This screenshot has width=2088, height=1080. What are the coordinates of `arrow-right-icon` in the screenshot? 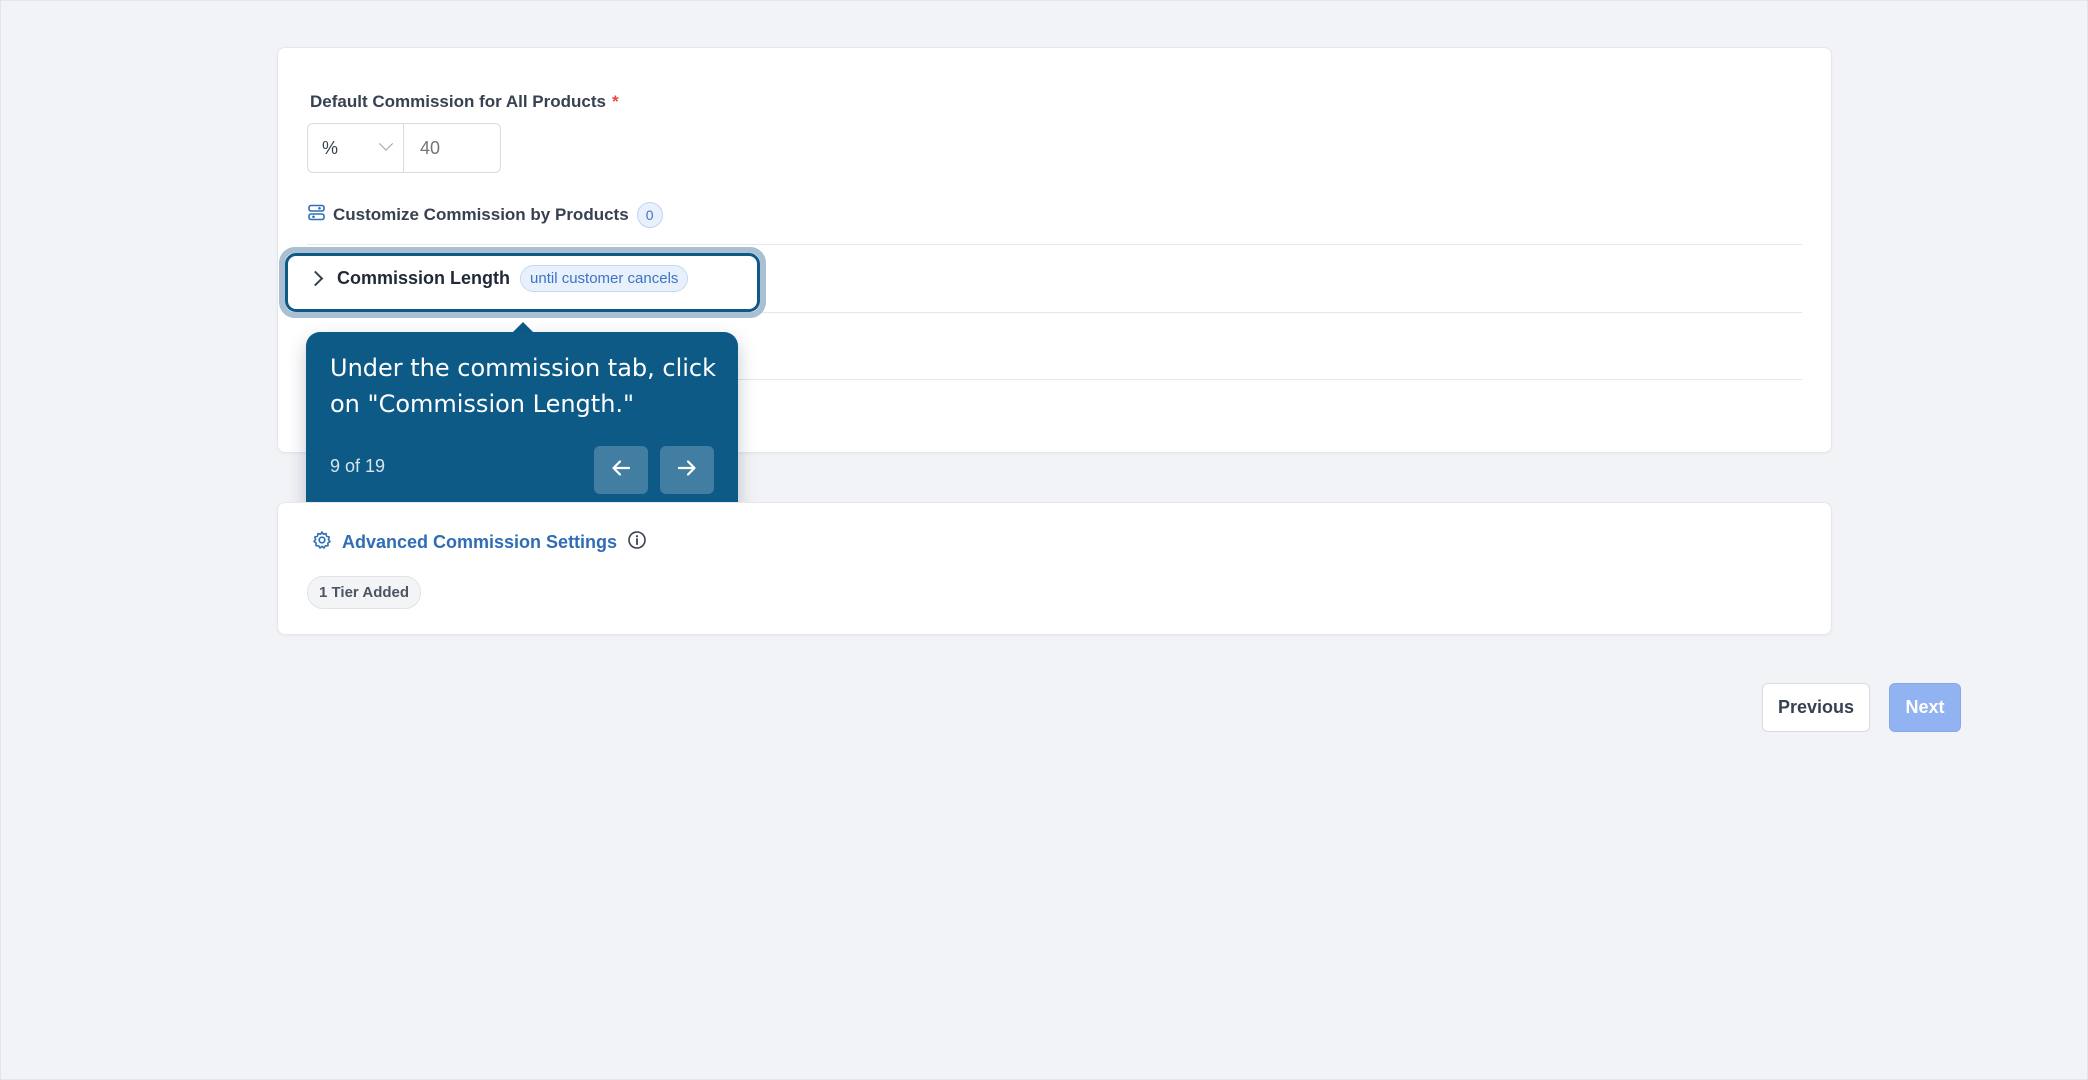 It's located at (687, 470).